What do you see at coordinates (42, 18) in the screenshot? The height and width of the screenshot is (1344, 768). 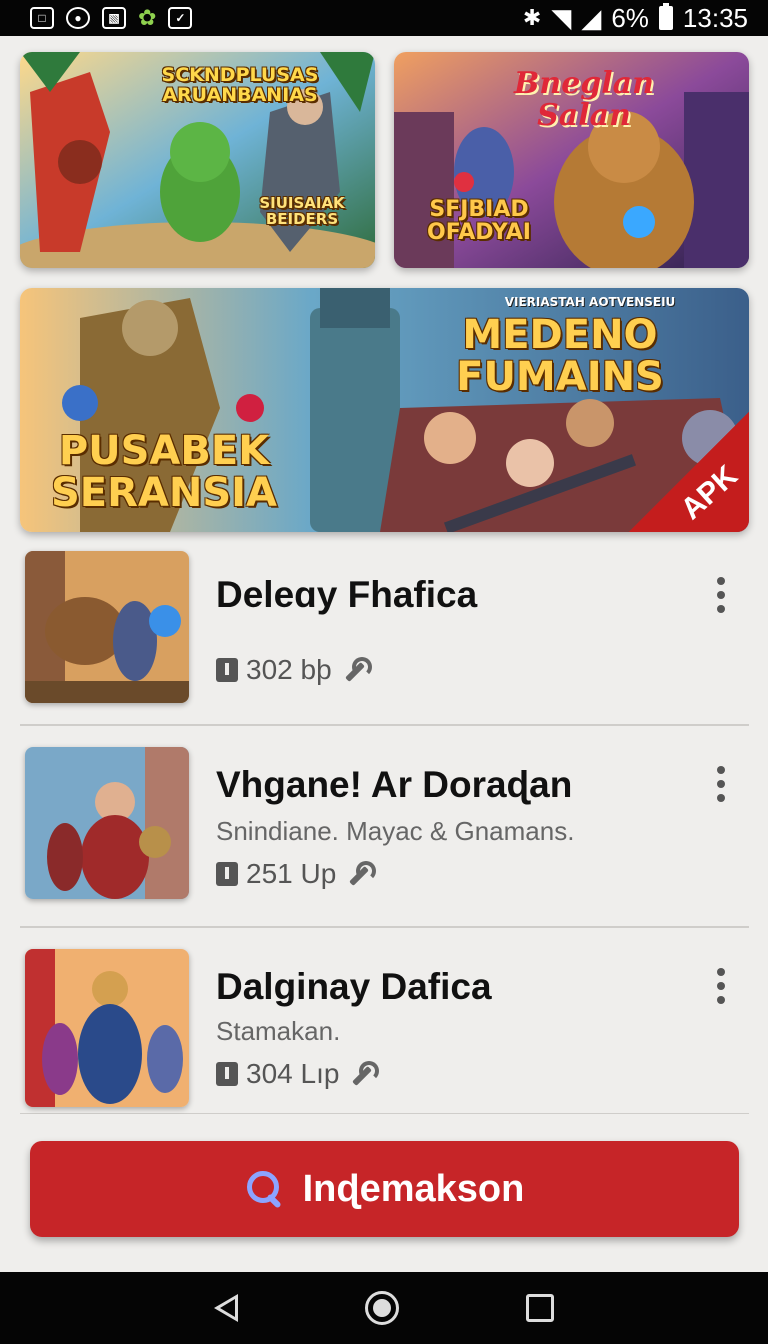 I see `calendar-icon: □` at bounding box center [42, 18].